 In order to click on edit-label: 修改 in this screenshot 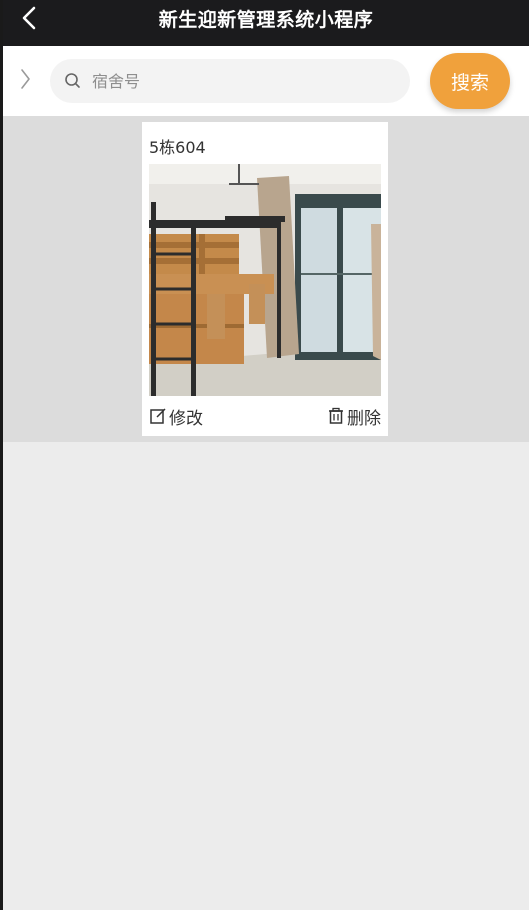, I will do `click(186, 418)`.